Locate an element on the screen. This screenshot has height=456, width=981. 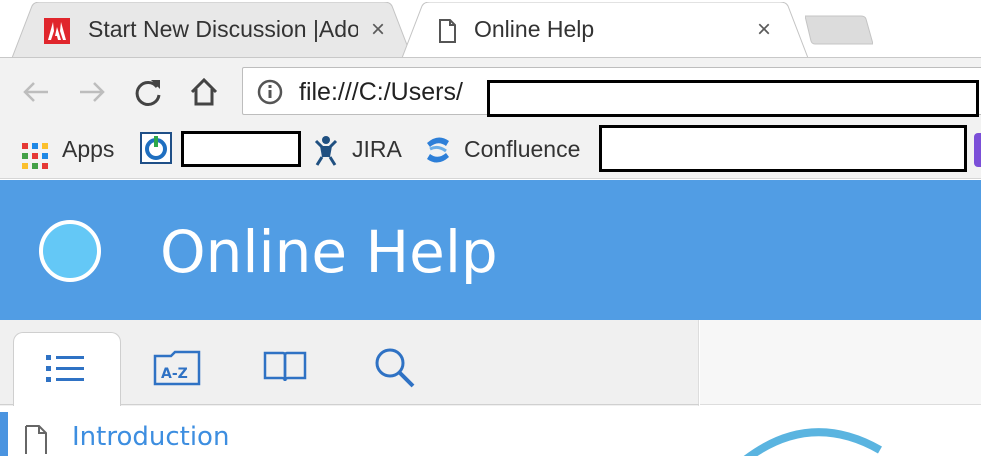
toc-item-introduction: Introduction is located at coordinates (150, 437).